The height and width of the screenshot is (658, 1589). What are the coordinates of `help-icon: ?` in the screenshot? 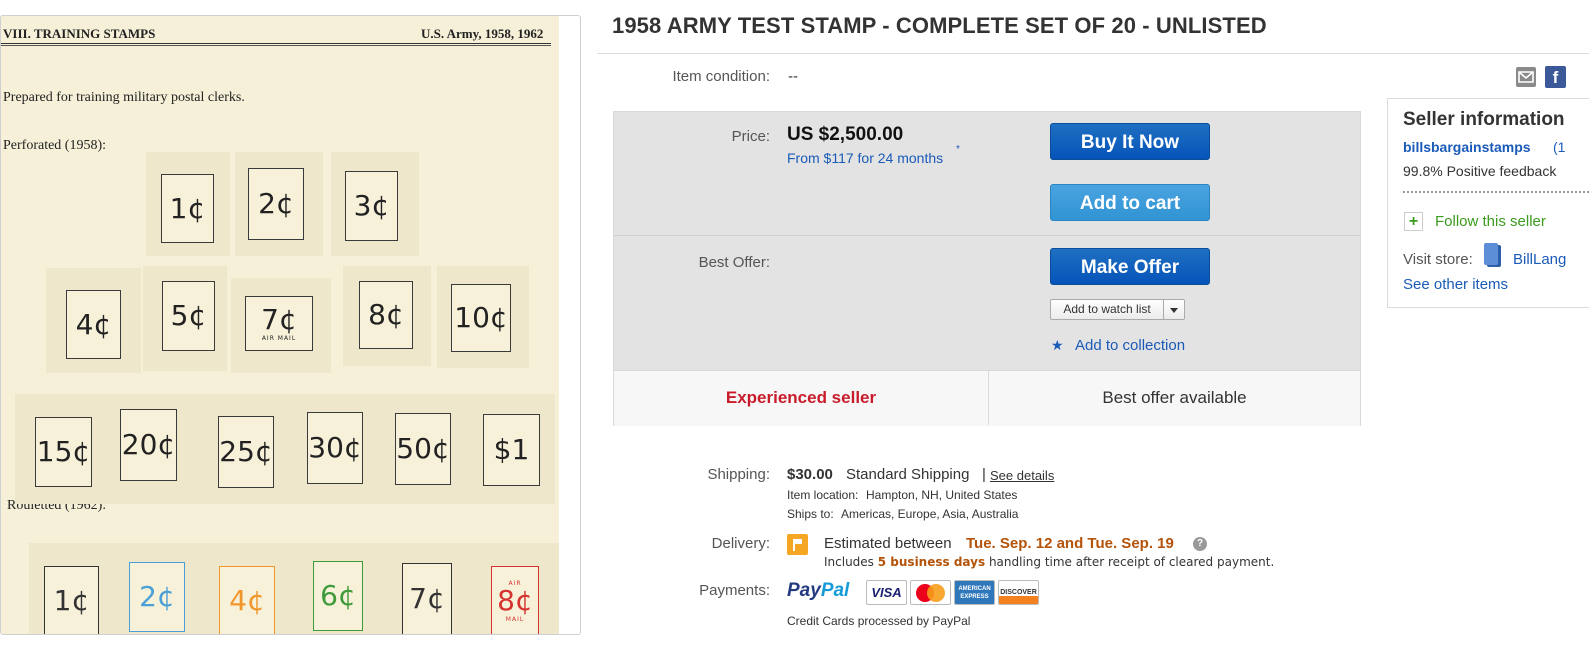 It's located at (1200, 544).